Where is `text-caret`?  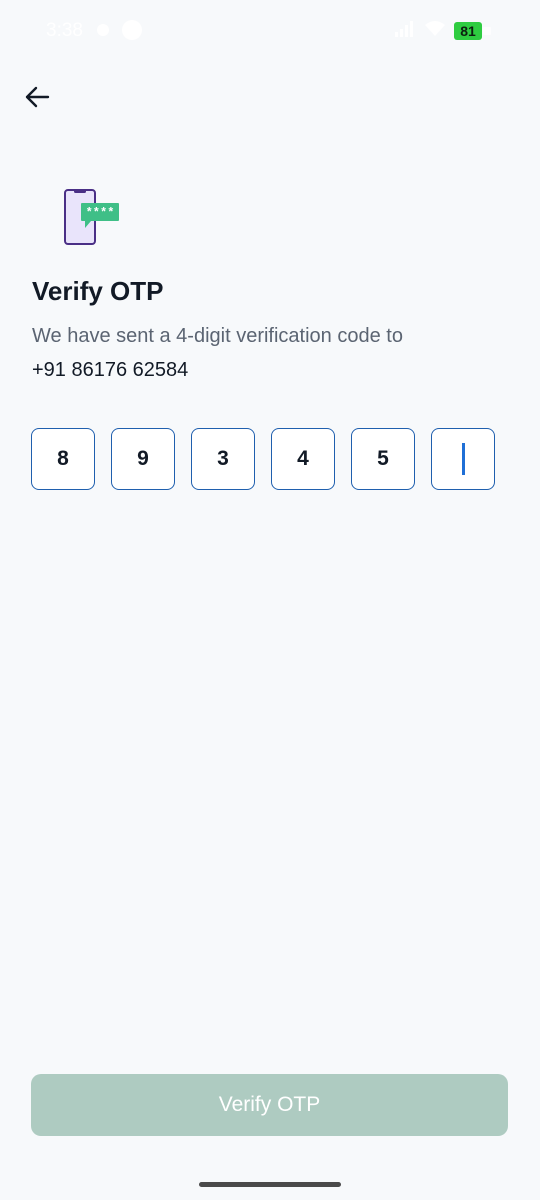 text-caret is located at coordinates (463, 459).